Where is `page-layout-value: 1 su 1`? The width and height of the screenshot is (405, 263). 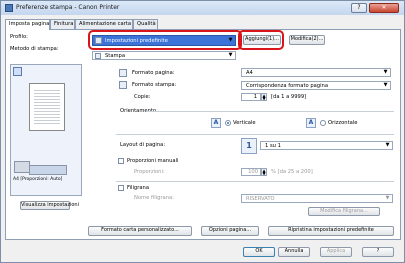
page-layout-value: 1 su 1 is located at coordinates (273, 146).